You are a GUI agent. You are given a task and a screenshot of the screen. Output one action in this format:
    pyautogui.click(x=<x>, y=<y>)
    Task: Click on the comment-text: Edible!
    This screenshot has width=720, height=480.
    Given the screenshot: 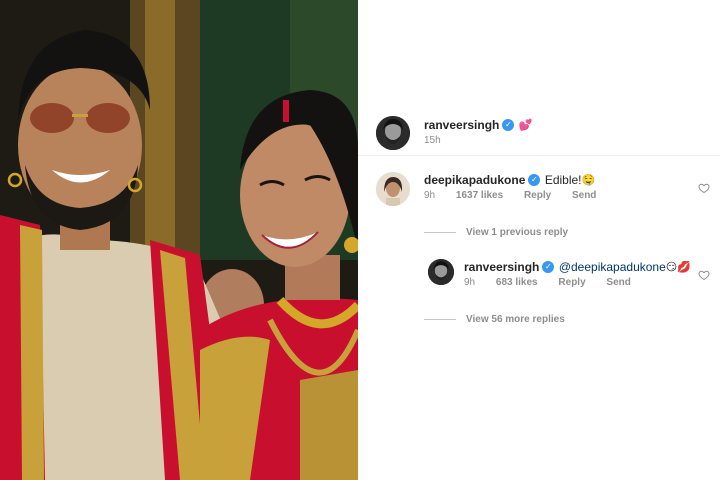 What is the action you would take?
    pyautogui.click(x=563, y=180)
    